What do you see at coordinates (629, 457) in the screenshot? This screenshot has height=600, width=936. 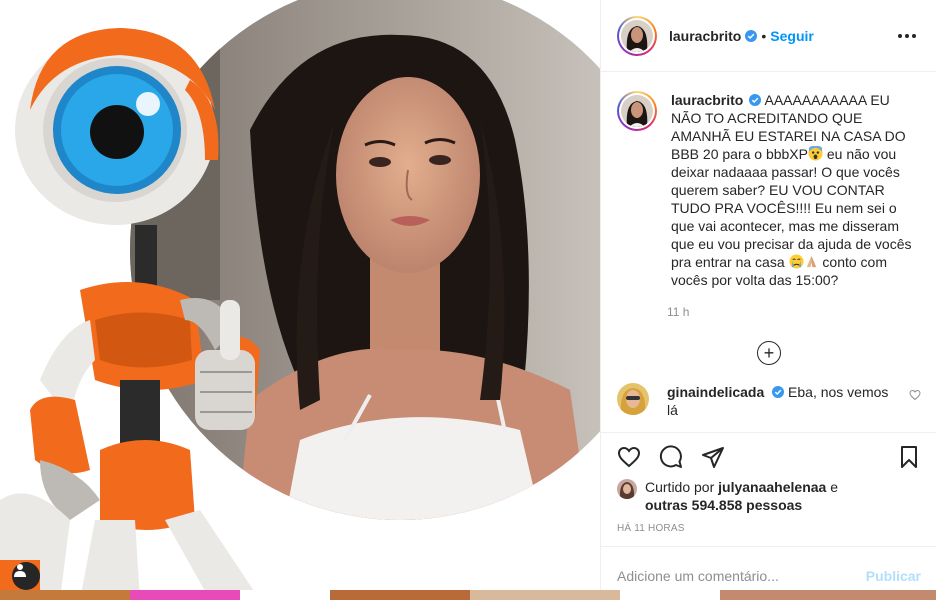 I see `heart-icon` at bounding box center [629, 457].